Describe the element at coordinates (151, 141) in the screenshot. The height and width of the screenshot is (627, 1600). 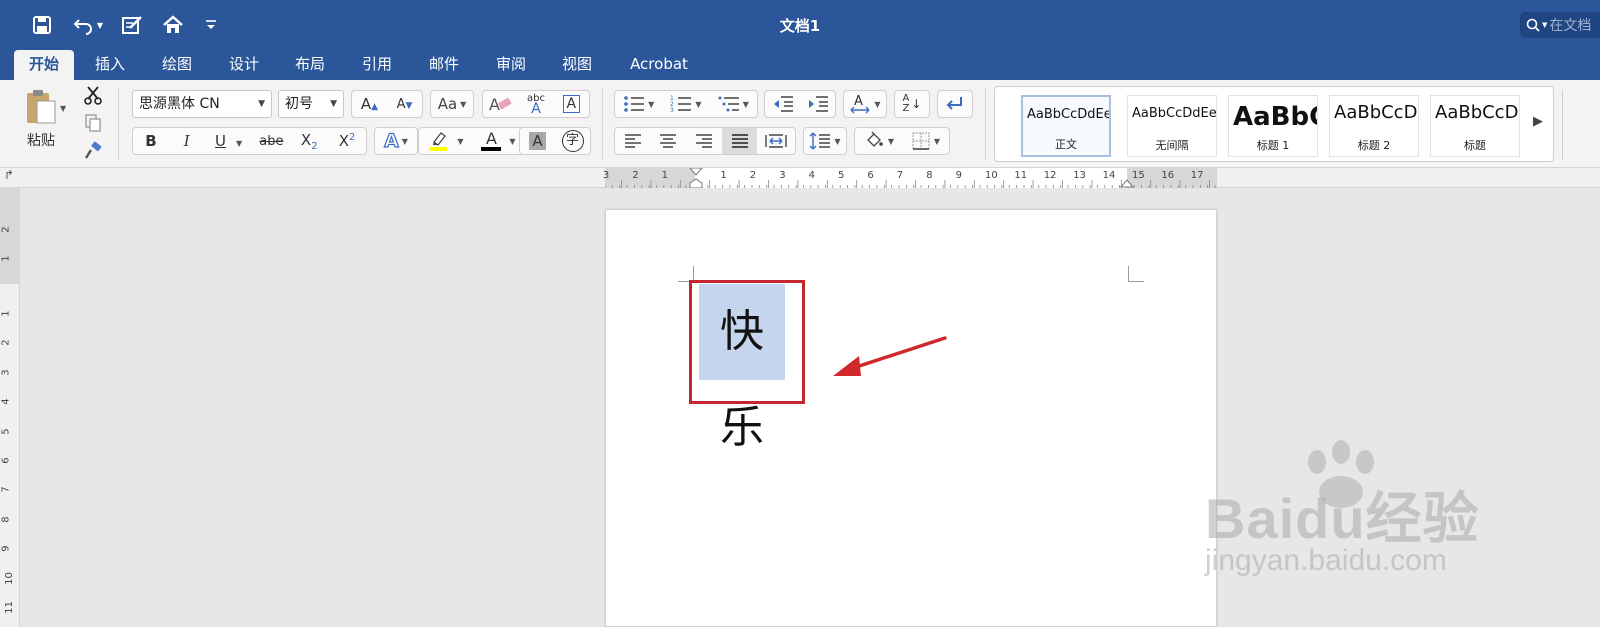
I see `bold-button: B` at that location.